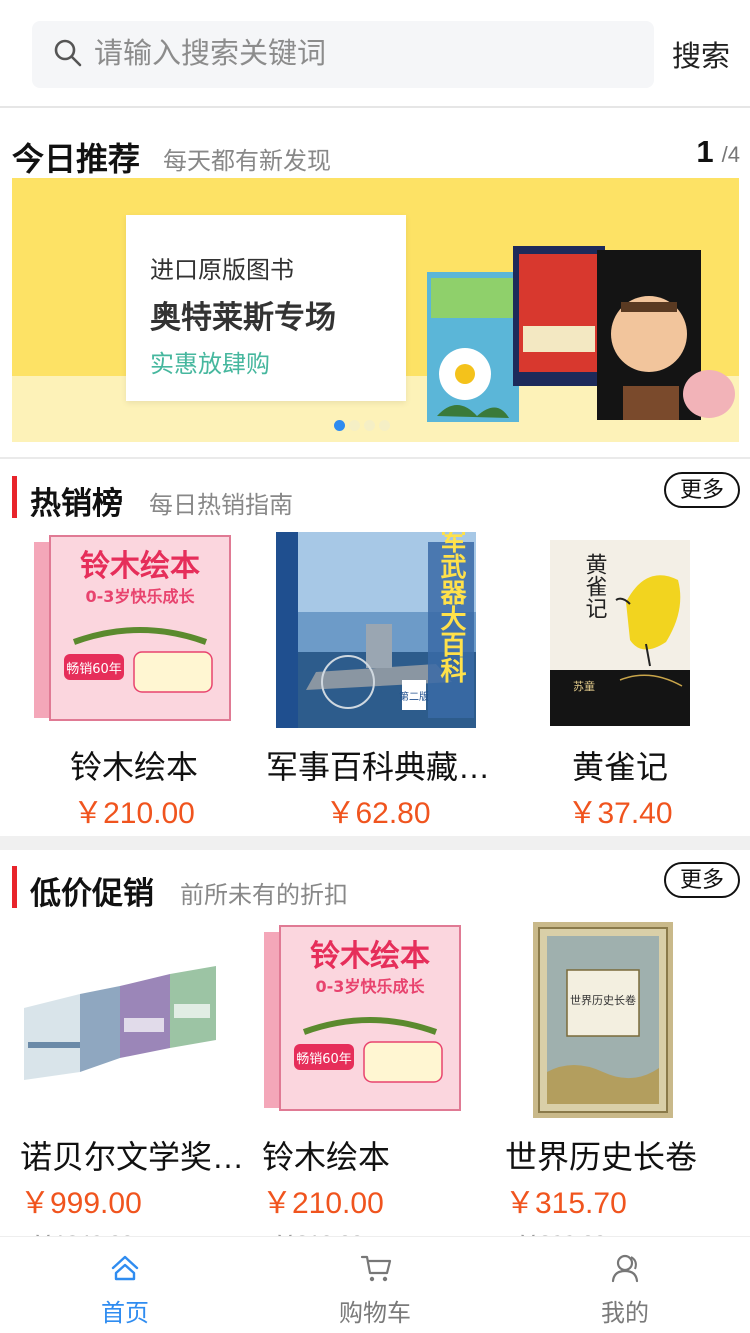  I want to click on tab-label: 购物车, so click(375, 1313).